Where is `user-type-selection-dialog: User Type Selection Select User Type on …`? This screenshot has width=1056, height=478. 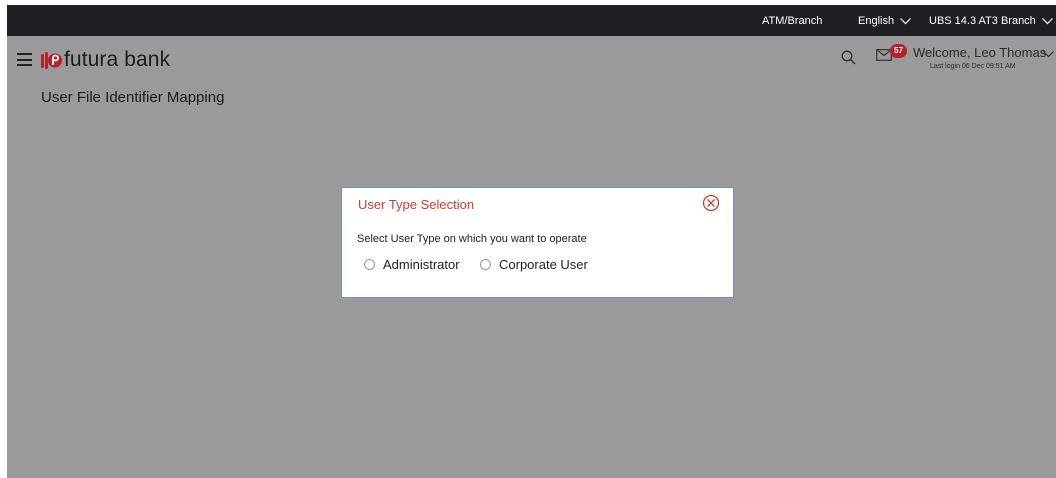
user-type-selection-dialog: User Type Selection Select User Type on … is located at coordinates (537, 242).